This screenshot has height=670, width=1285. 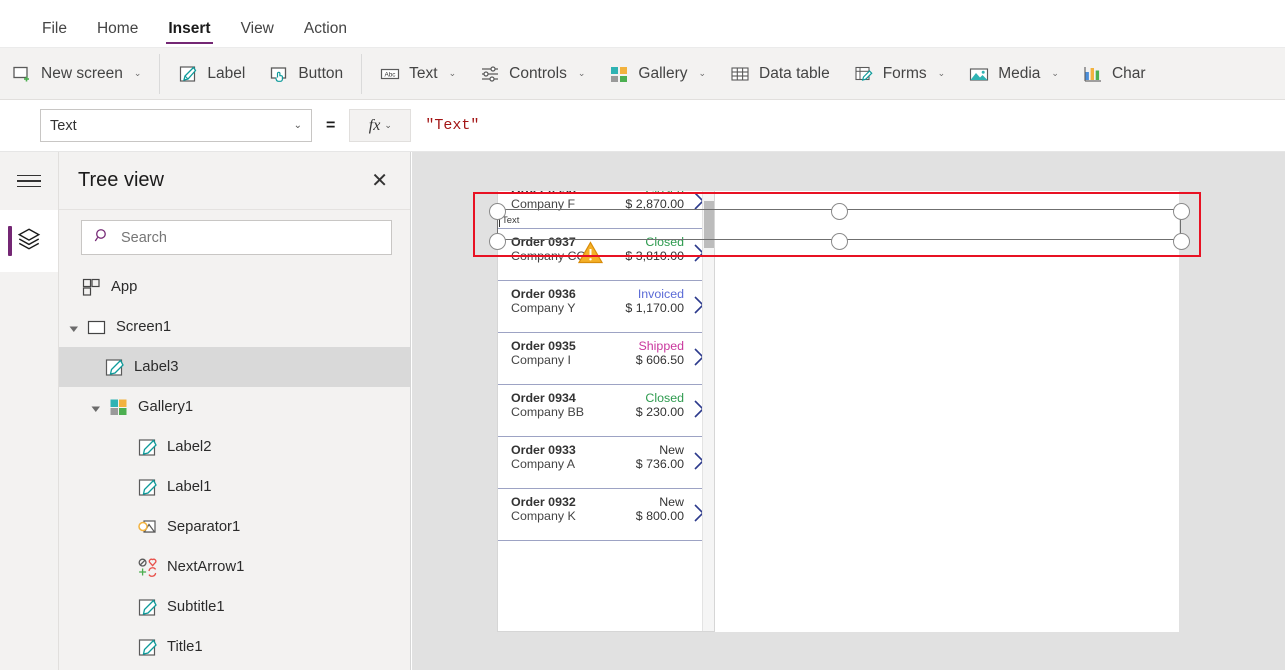 I want to click on order-status: Closed, so click(x=664, y=398).